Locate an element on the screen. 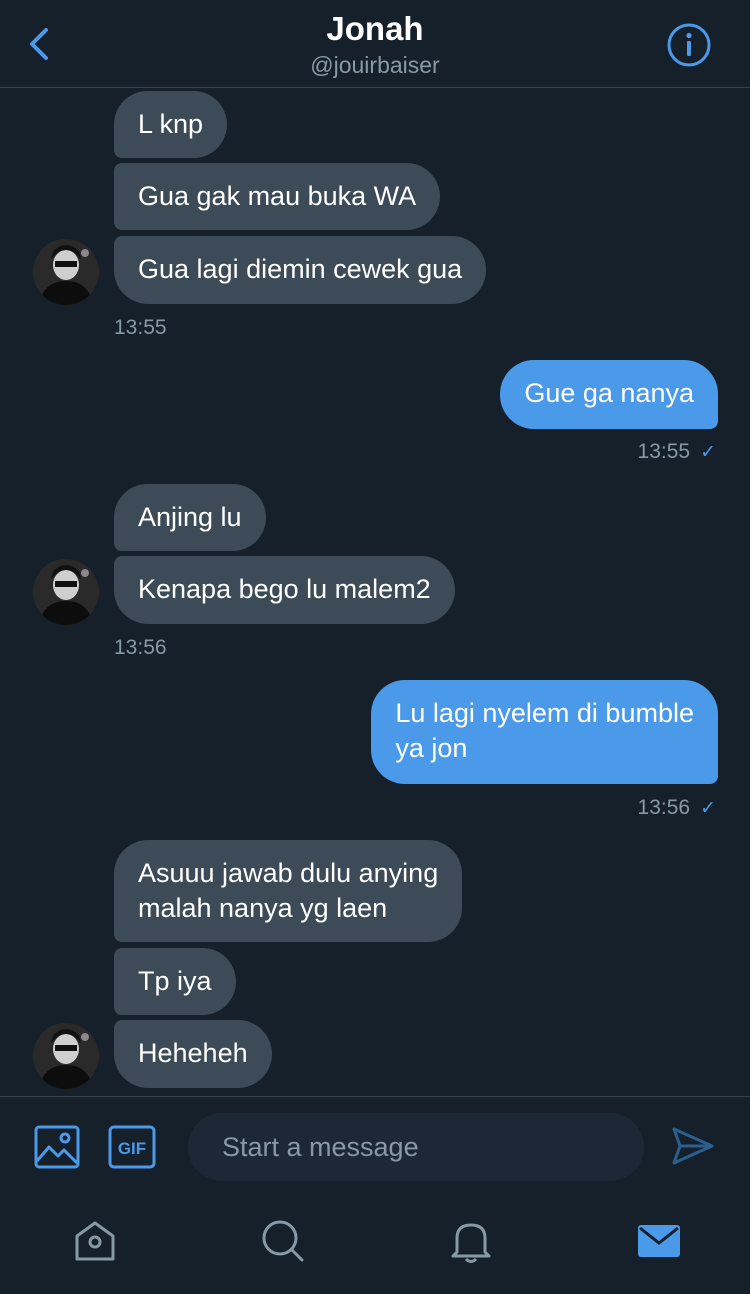 The width and height of the screenshot is (750, 1294). message-composer: GIF is located at coordinates (375, 1146).